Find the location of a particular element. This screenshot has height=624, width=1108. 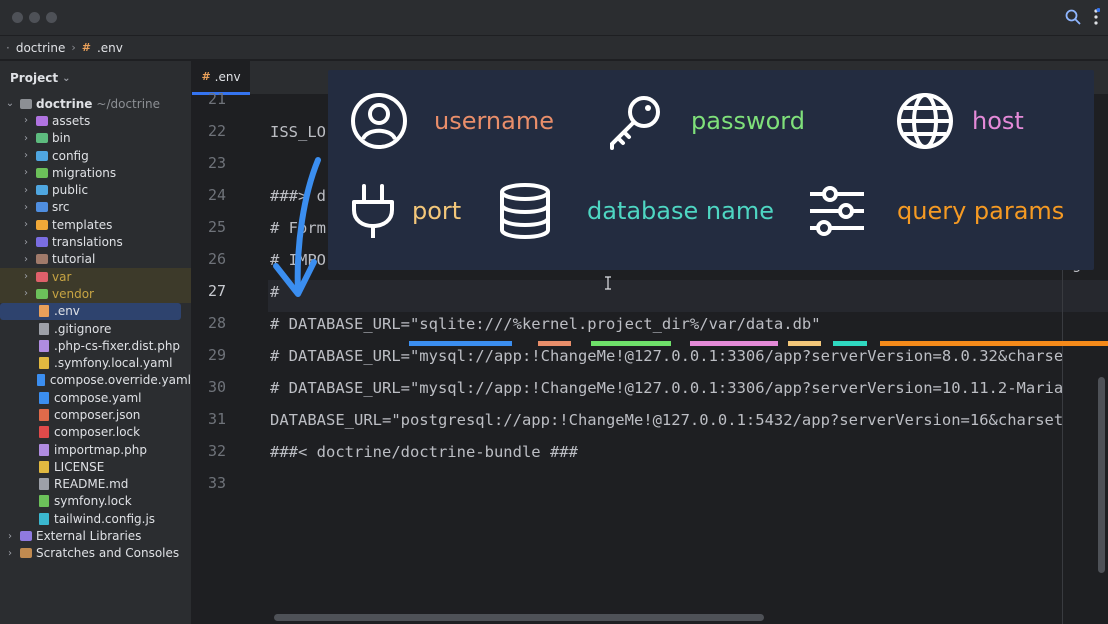

tree-item-label: README.md is located at coordinates (91, 484).